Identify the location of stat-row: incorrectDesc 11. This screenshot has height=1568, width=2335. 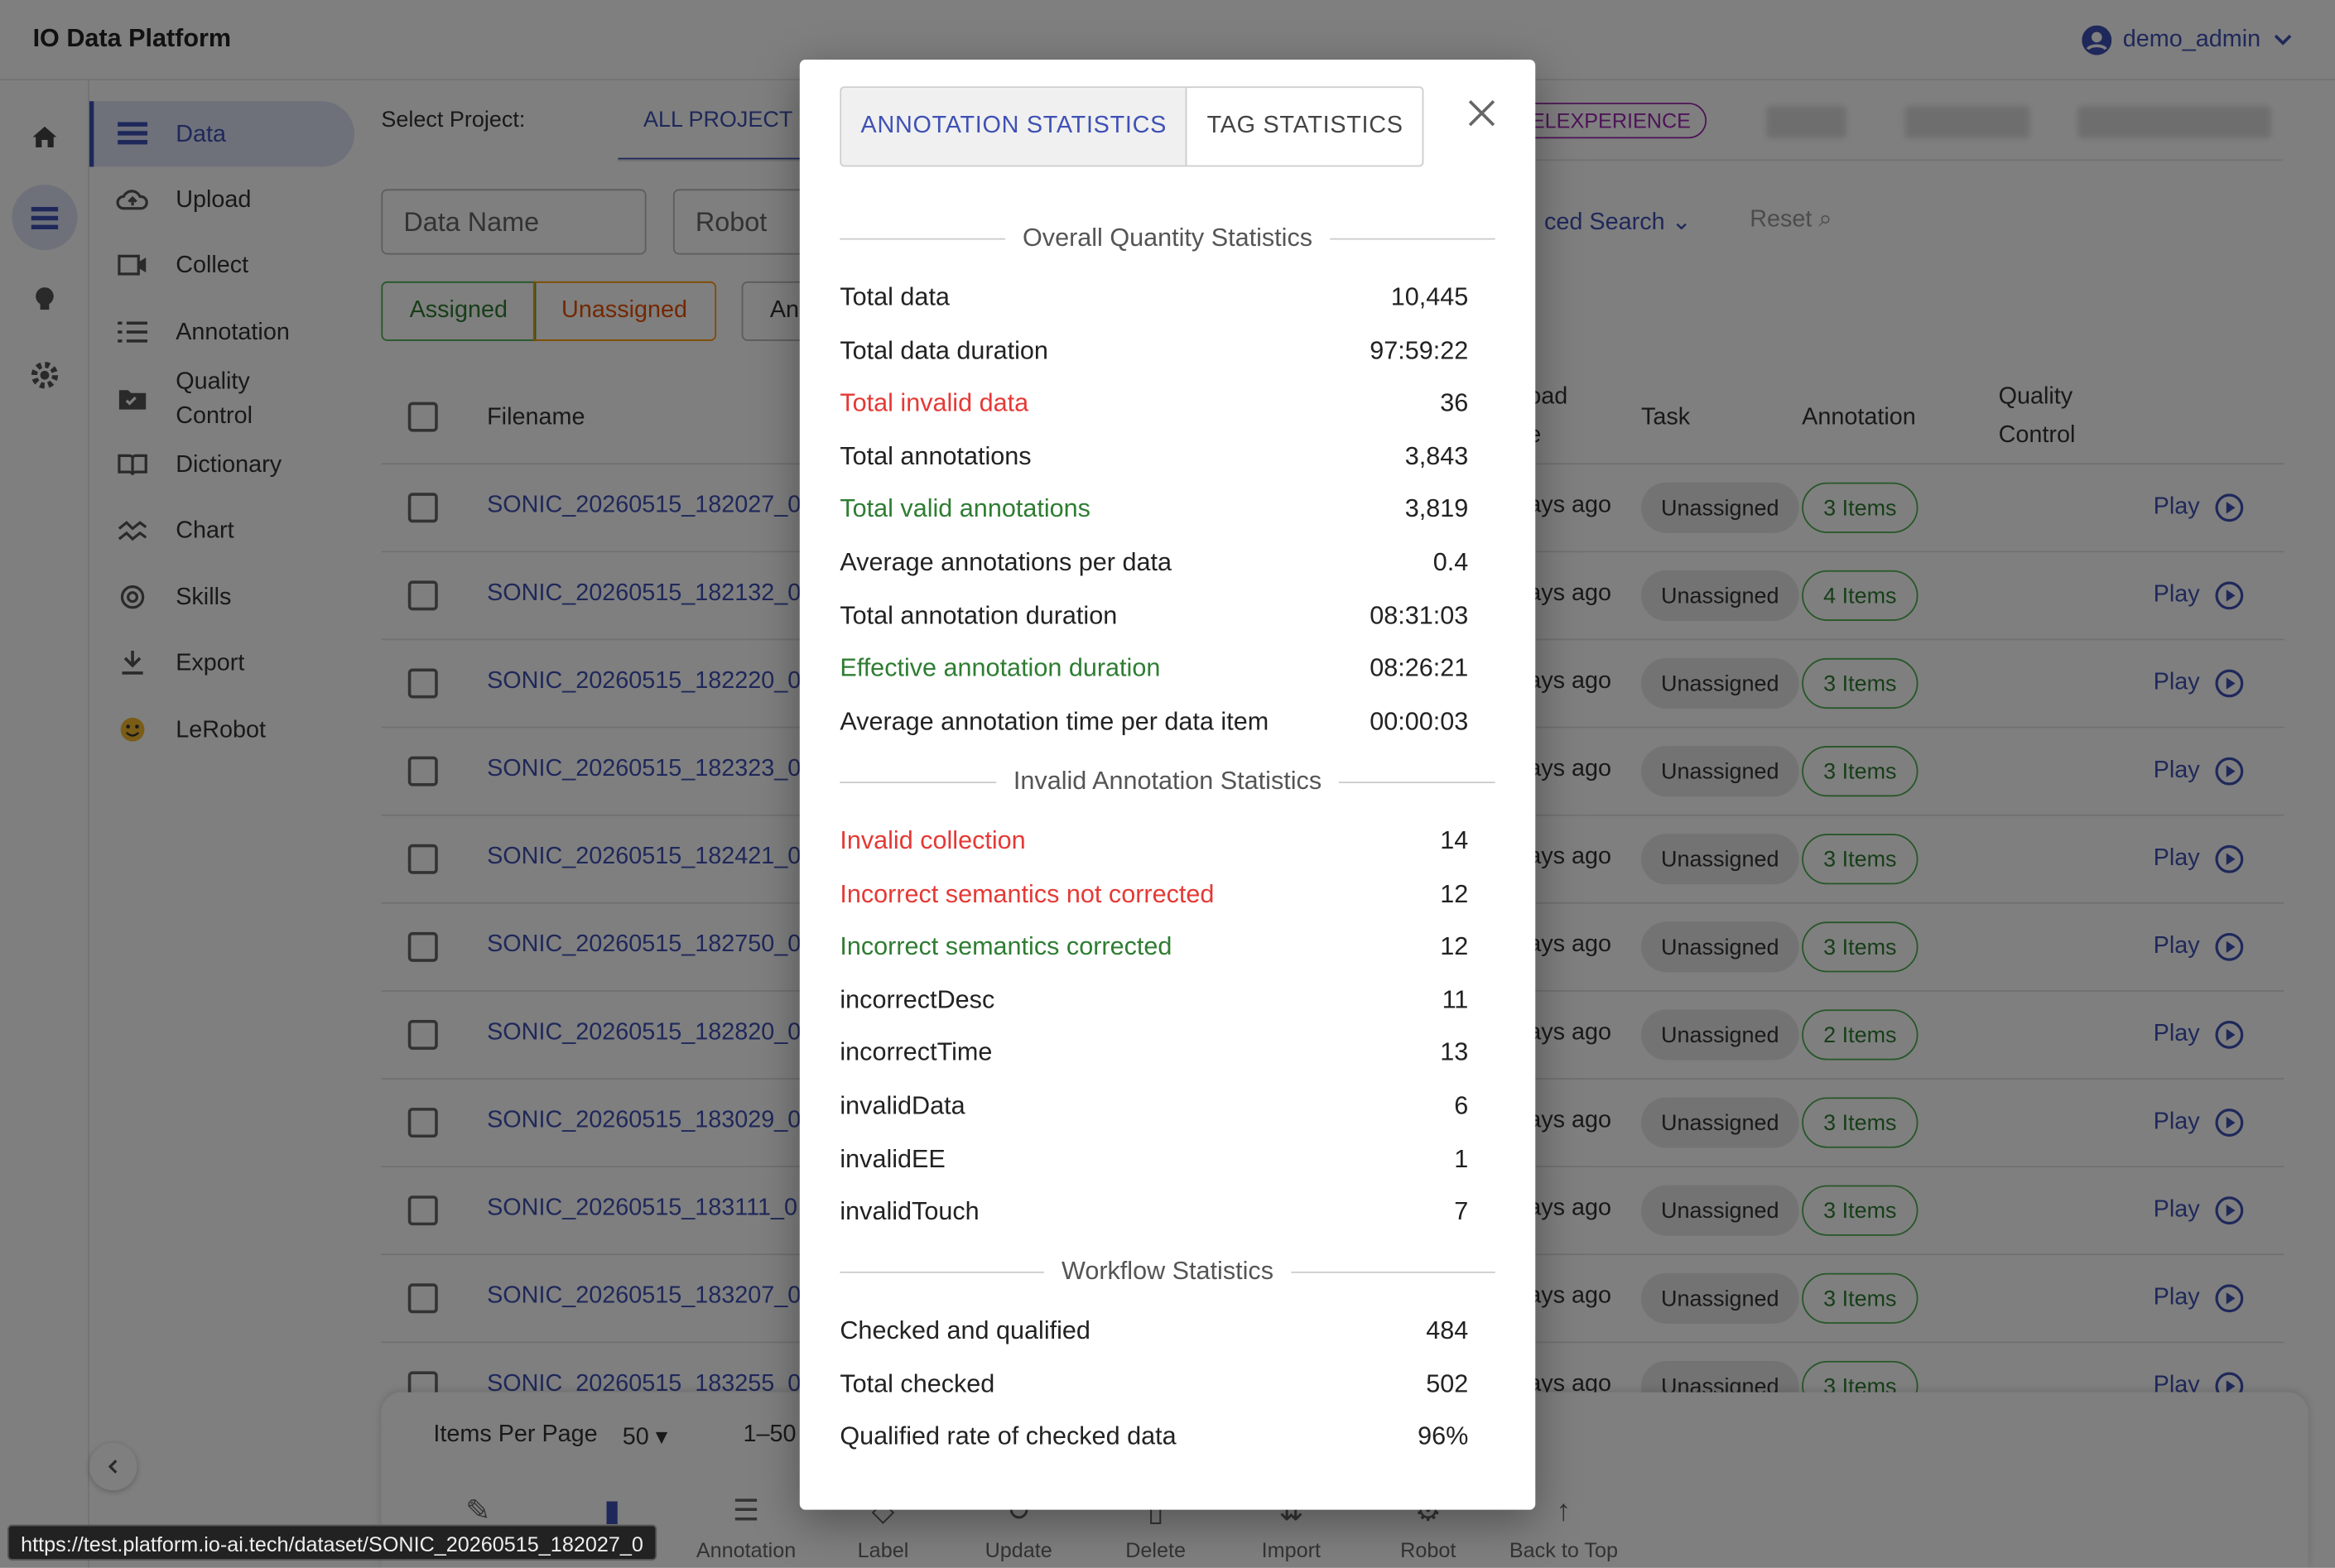
(1154, 1003).